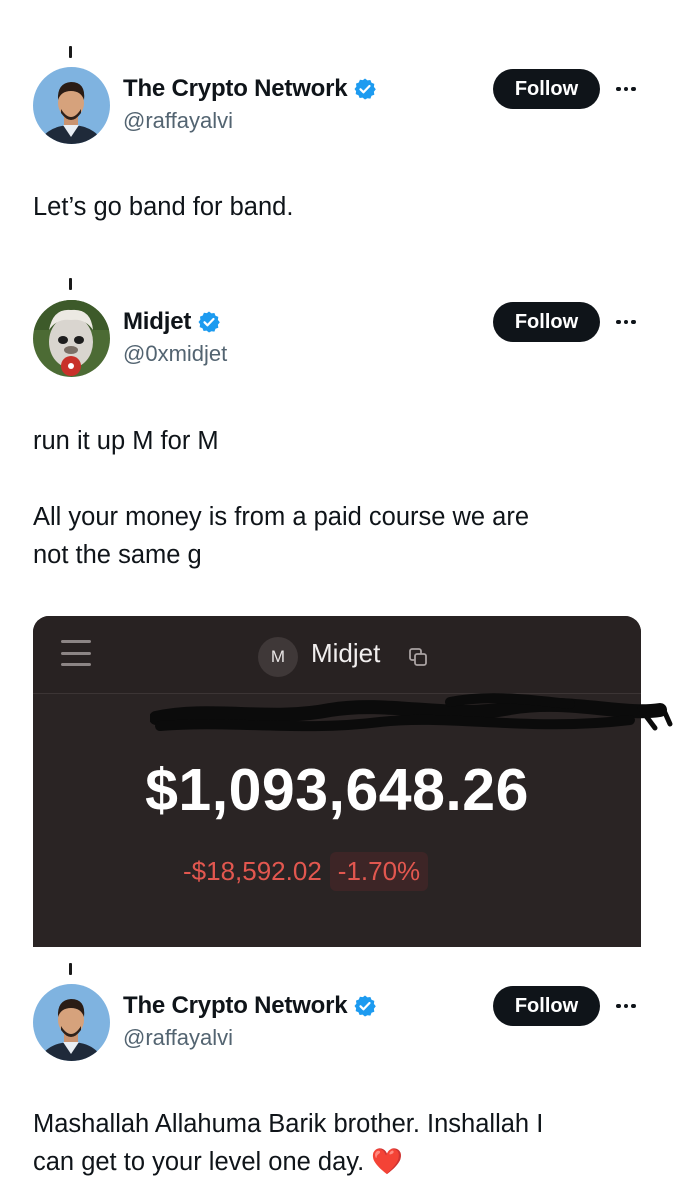 Image resolution: width=673 pixels, height=1200 pixels. I want to click on wallet-balance: $1,093,648.26, so click(337, 790).